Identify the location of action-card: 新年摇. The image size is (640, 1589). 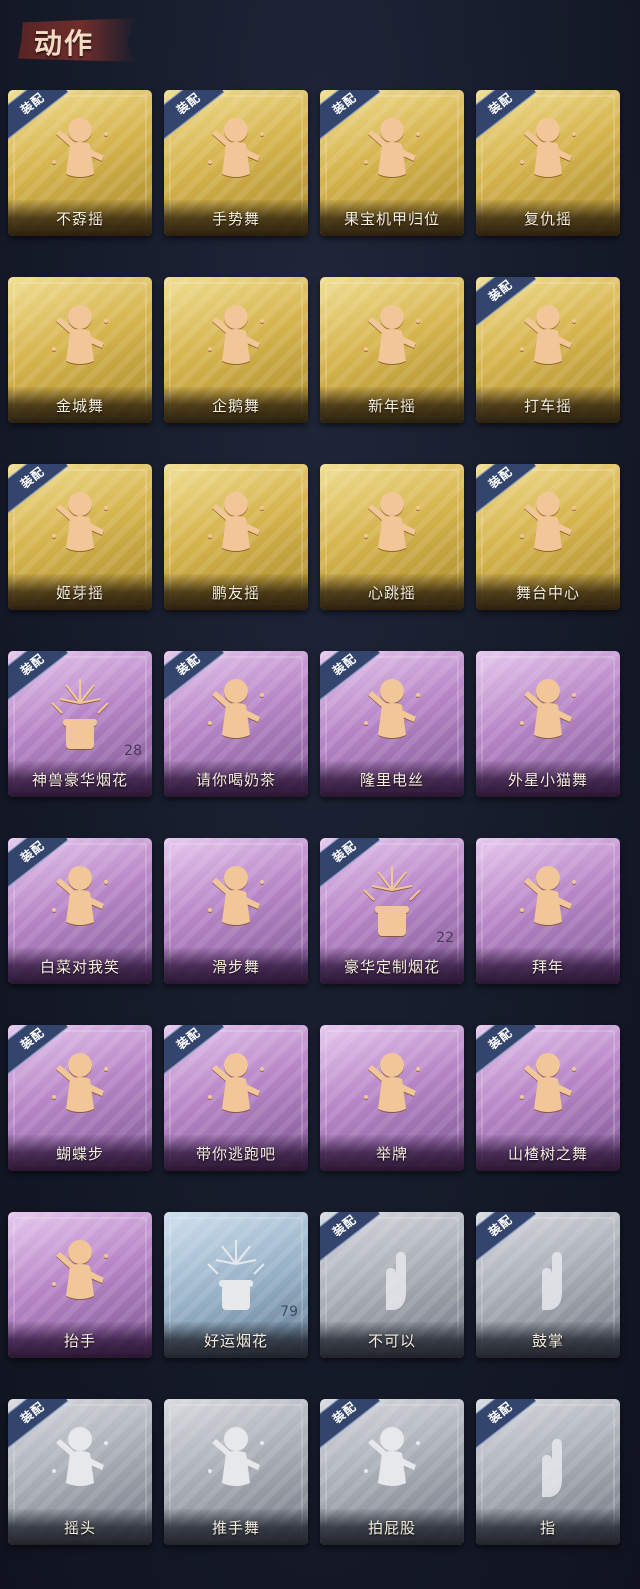
(392, 350).